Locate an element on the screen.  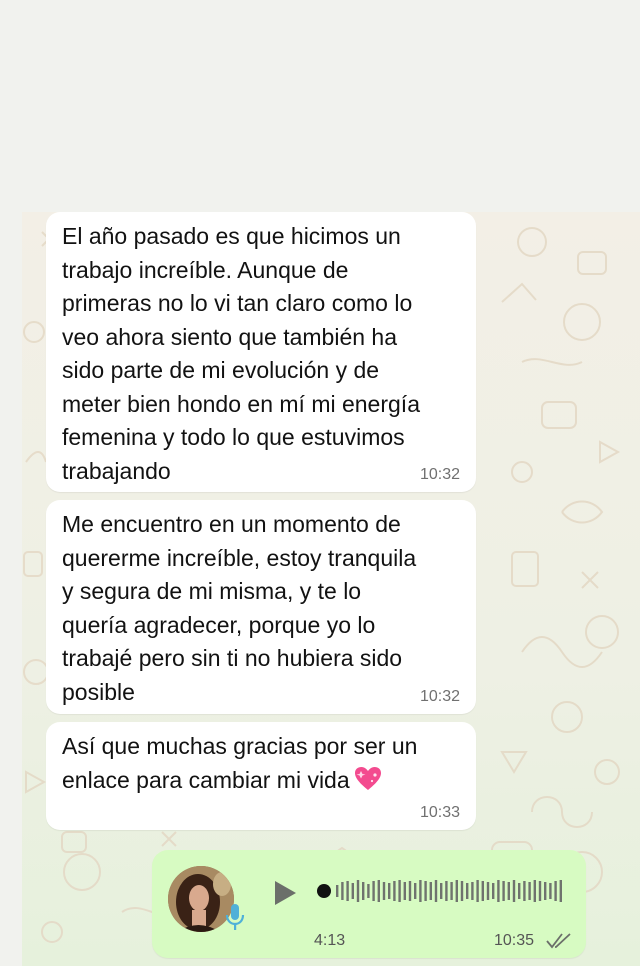
audio-waveform is located at coordinates (441, 891).